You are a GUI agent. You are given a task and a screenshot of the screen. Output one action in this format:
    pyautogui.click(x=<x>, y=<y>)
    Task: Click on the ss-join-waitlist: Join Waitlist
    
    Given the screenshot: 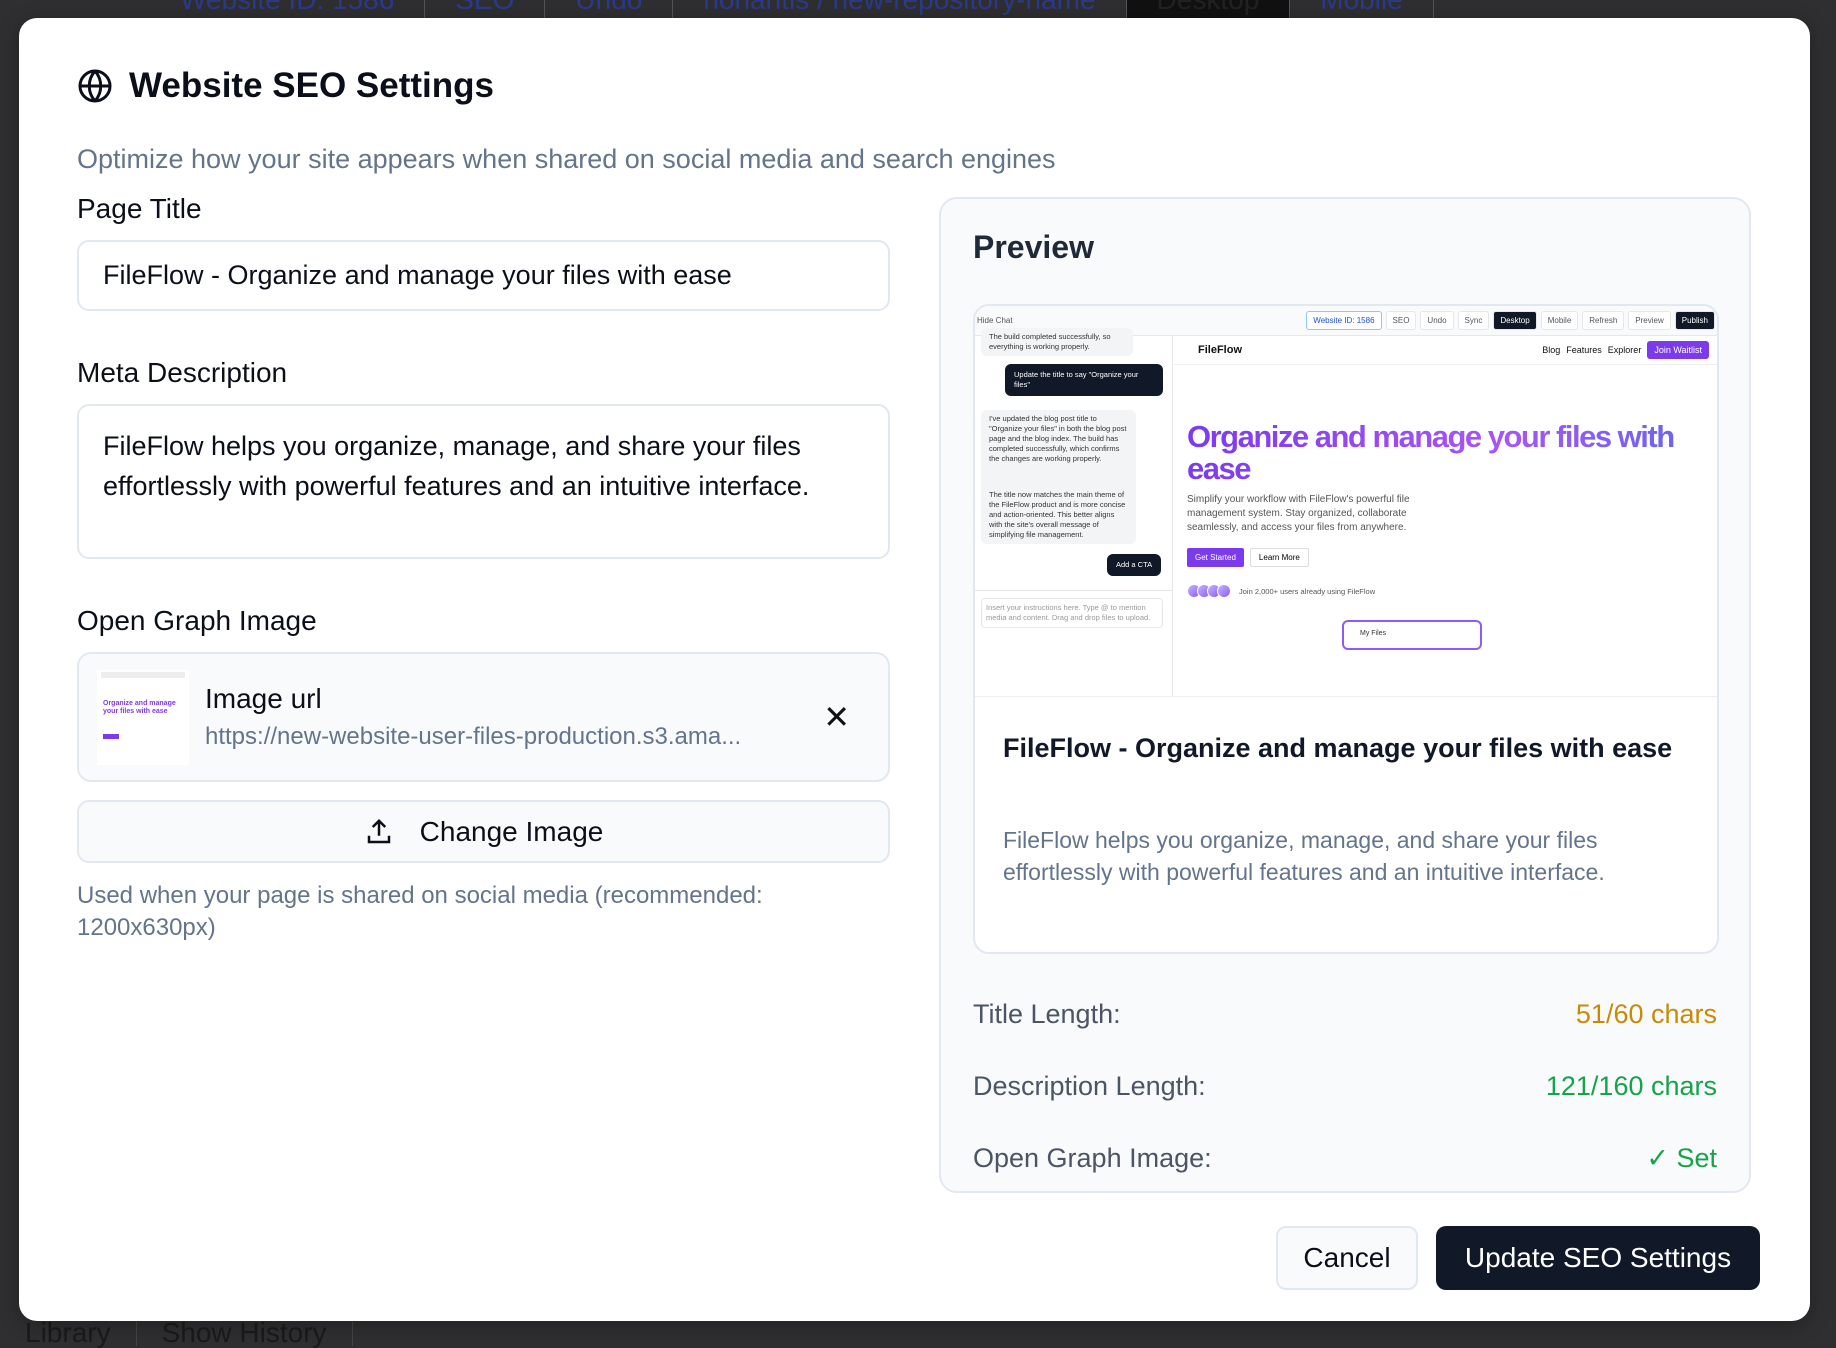 What is the action you would take?
    pyautogui.click(x=1678, y=350)
    